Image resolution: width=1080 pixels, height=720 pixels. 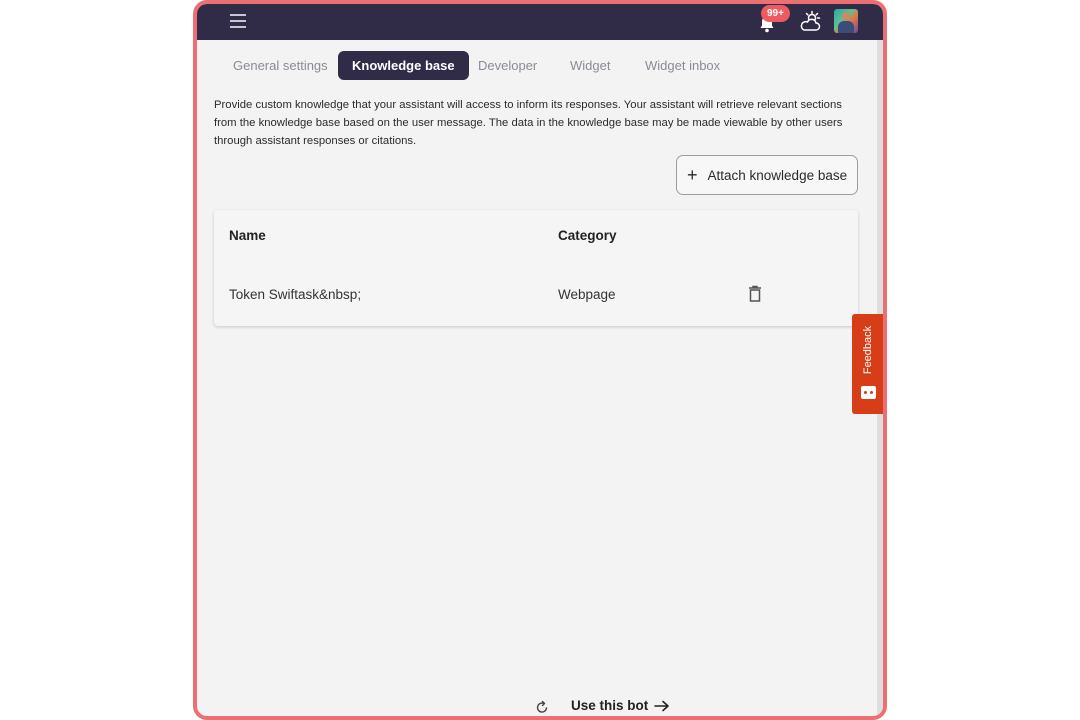 What do you see at coordinates (610, 705) in the screenshot?
I see `use-bot-label: Use this bot` at bounding box center [610, 705].